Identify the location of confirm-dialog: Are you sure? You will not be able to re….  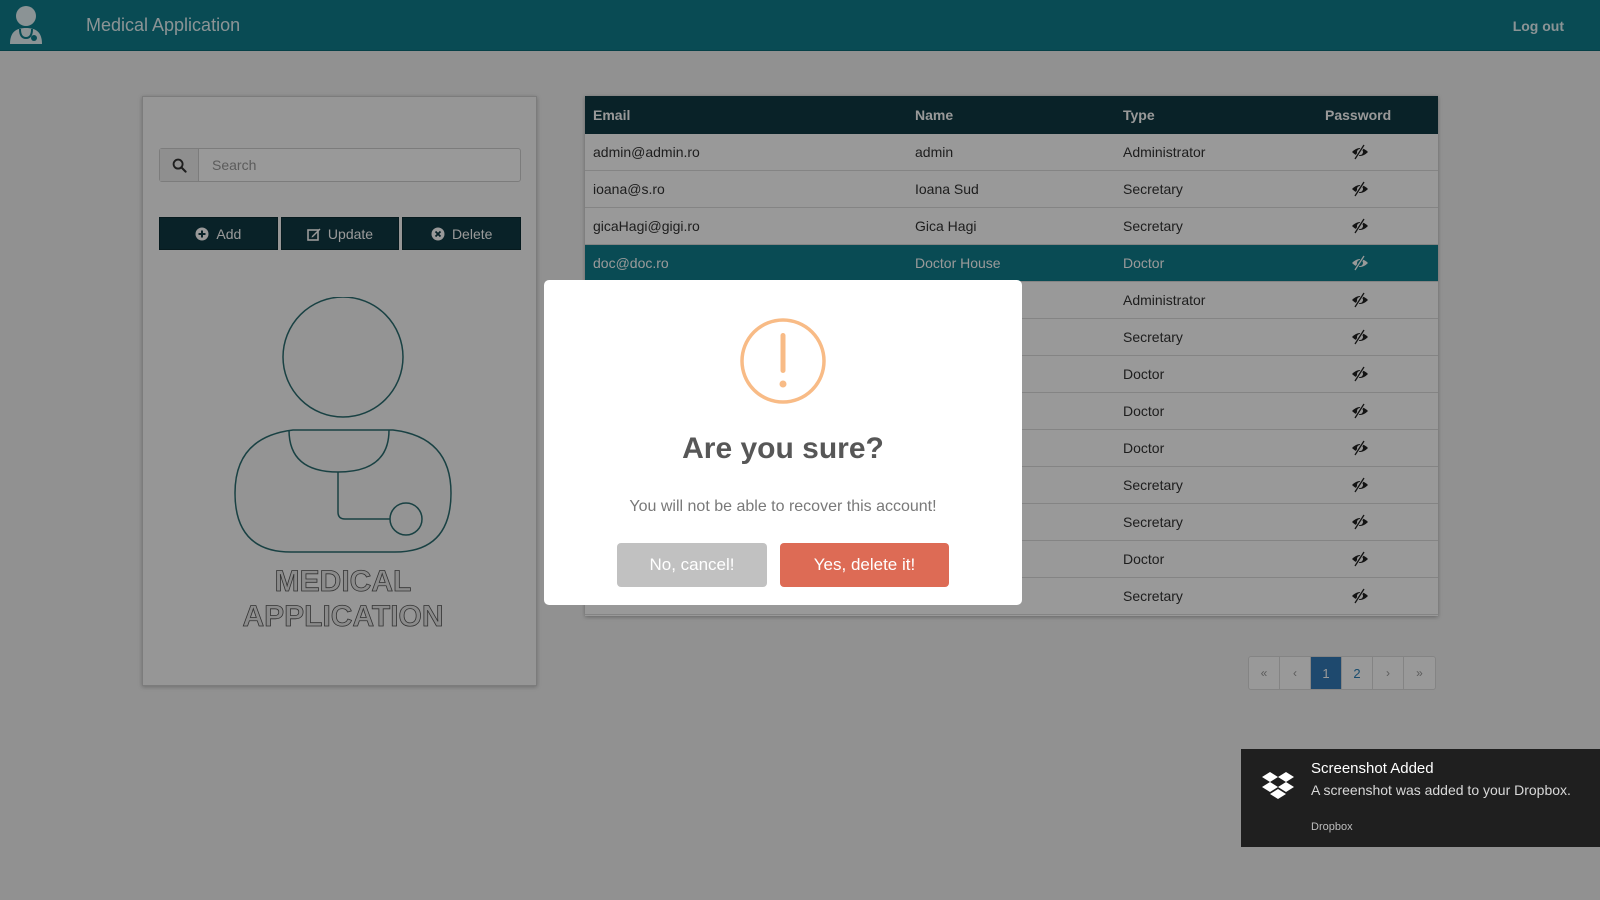
(783, 442).